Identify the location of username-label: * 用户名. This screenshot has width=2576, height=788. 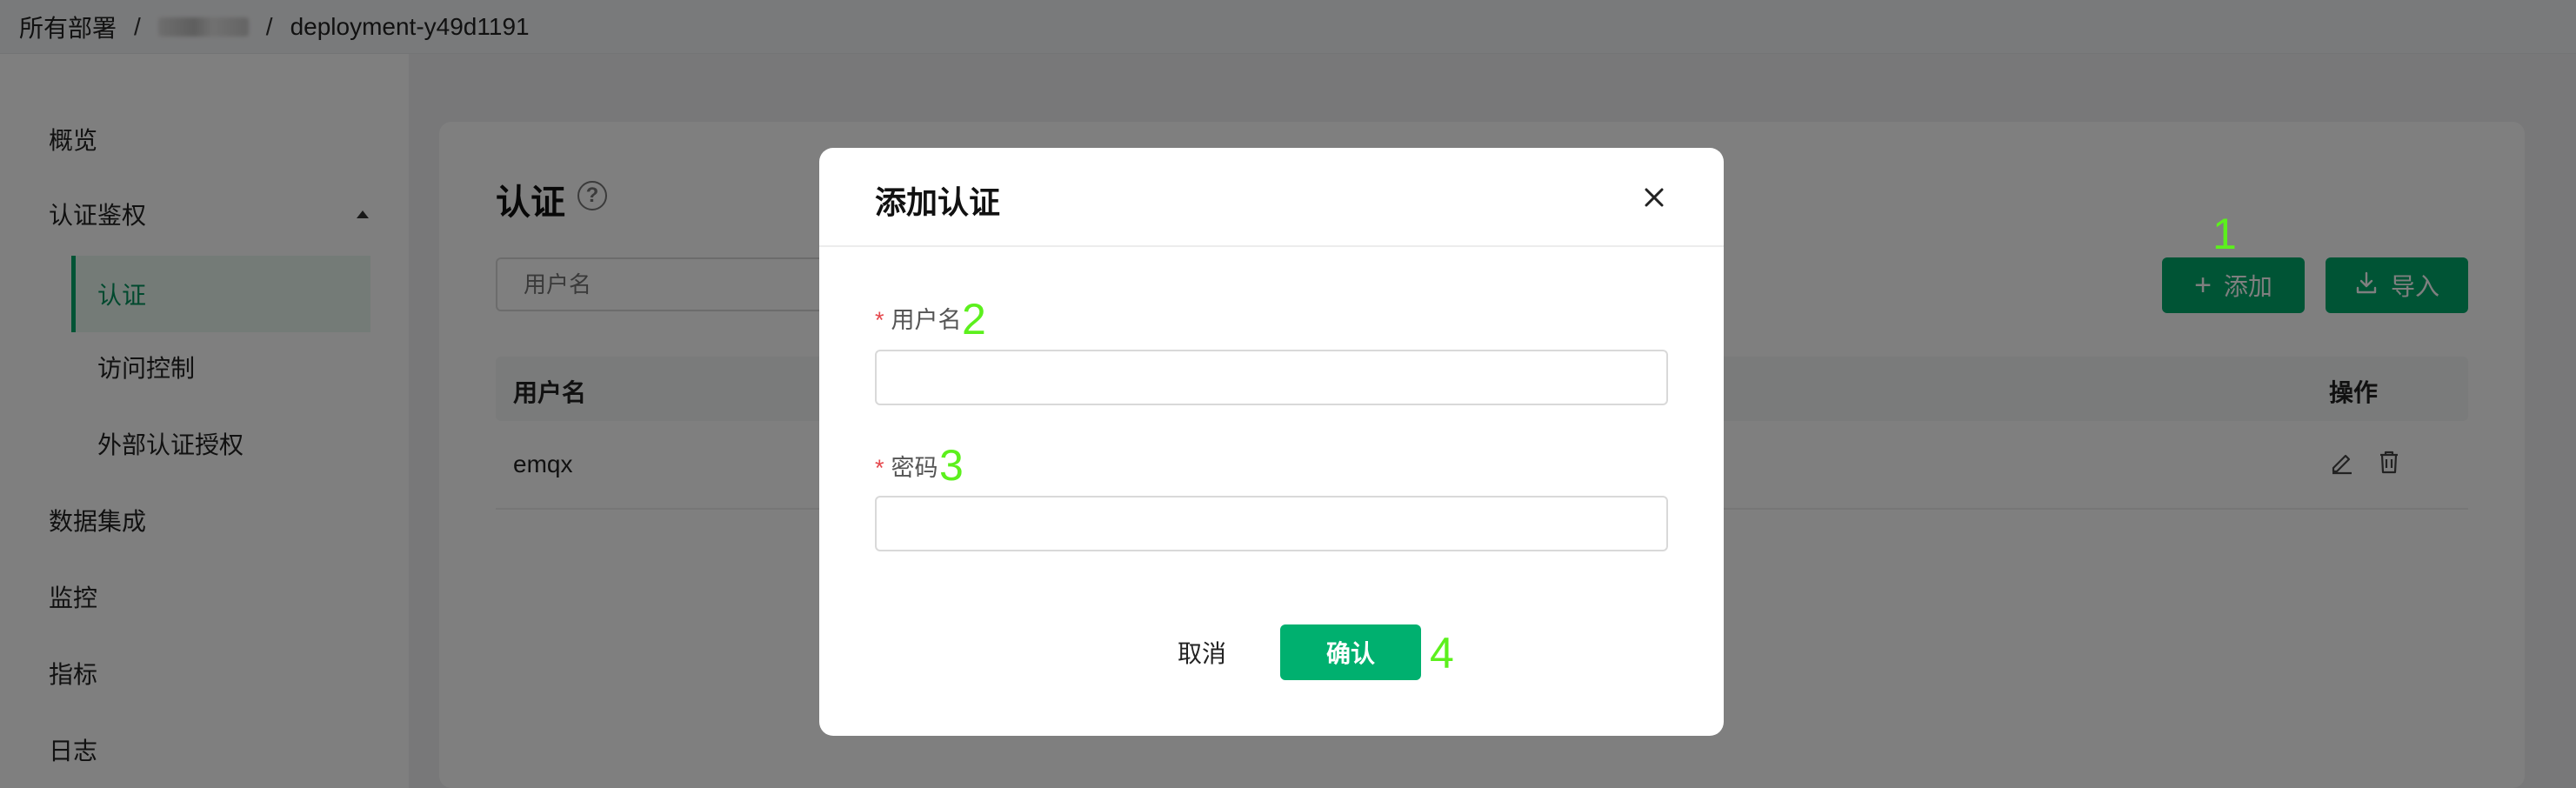
(918, 318).